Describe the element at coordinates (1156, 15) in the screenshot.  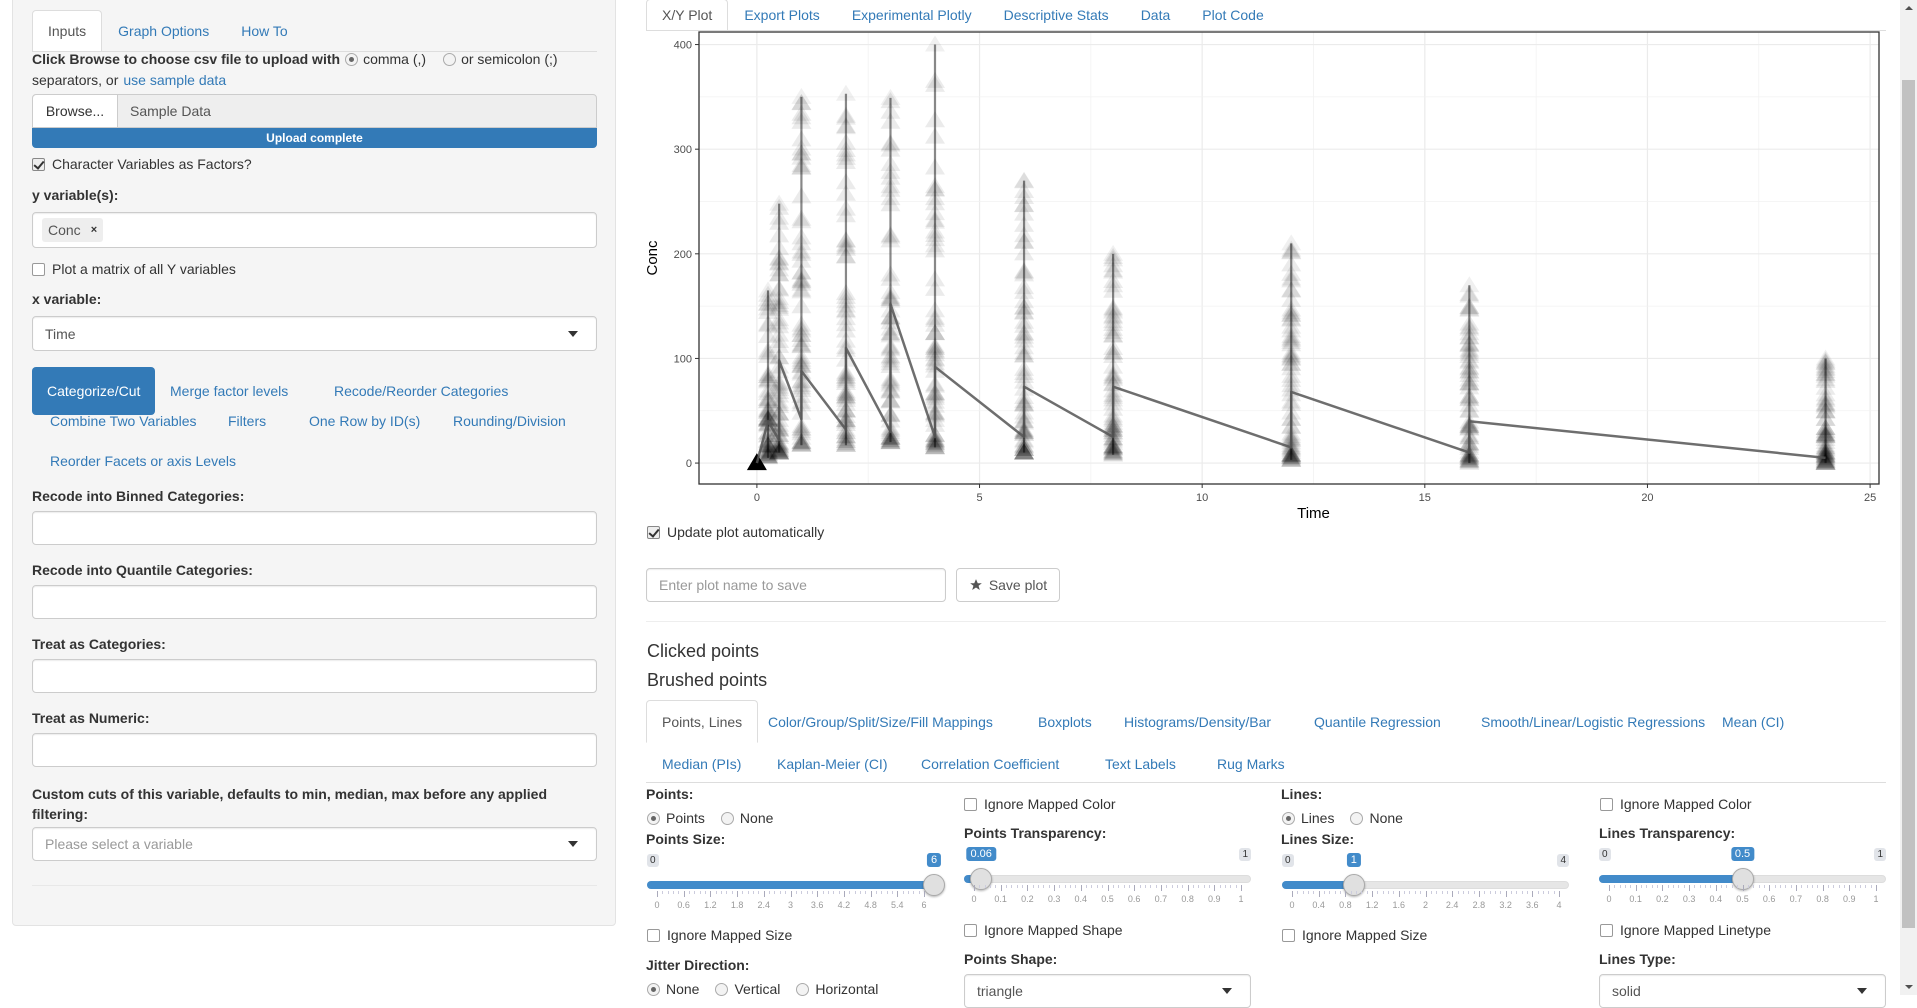
I see `tab-data: Data` at that location.